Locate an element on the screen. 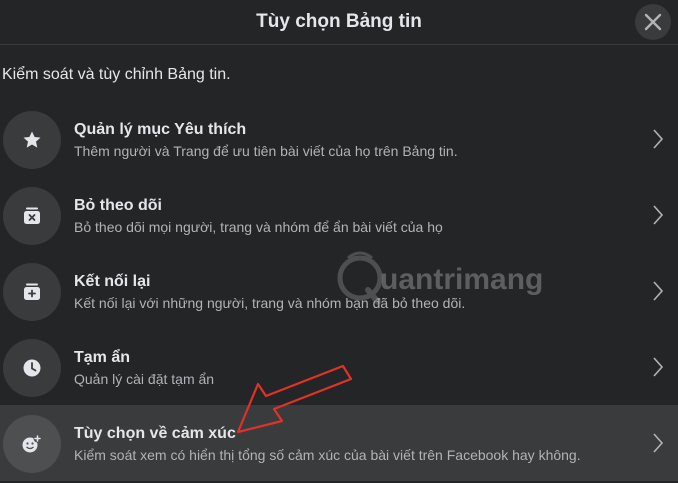 The image size is (678, 483). reconnect-icon is located at coordinates (32, 291).